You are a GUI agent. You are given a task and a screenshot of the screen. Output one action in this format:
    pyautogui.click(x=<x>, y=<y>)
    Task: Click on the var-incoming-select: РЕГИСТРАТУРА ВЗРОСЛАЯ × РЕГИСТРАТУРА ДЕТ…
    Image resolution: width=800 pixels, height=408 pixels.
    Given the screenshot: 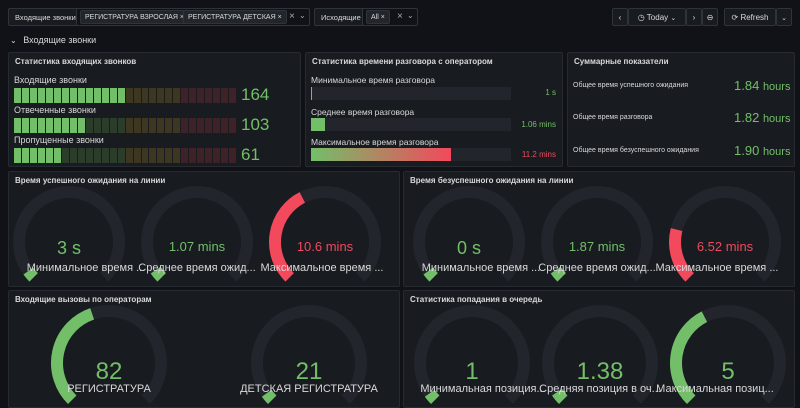 What is the action you would take?
    pyautogui.click(x=193, y=17)
    